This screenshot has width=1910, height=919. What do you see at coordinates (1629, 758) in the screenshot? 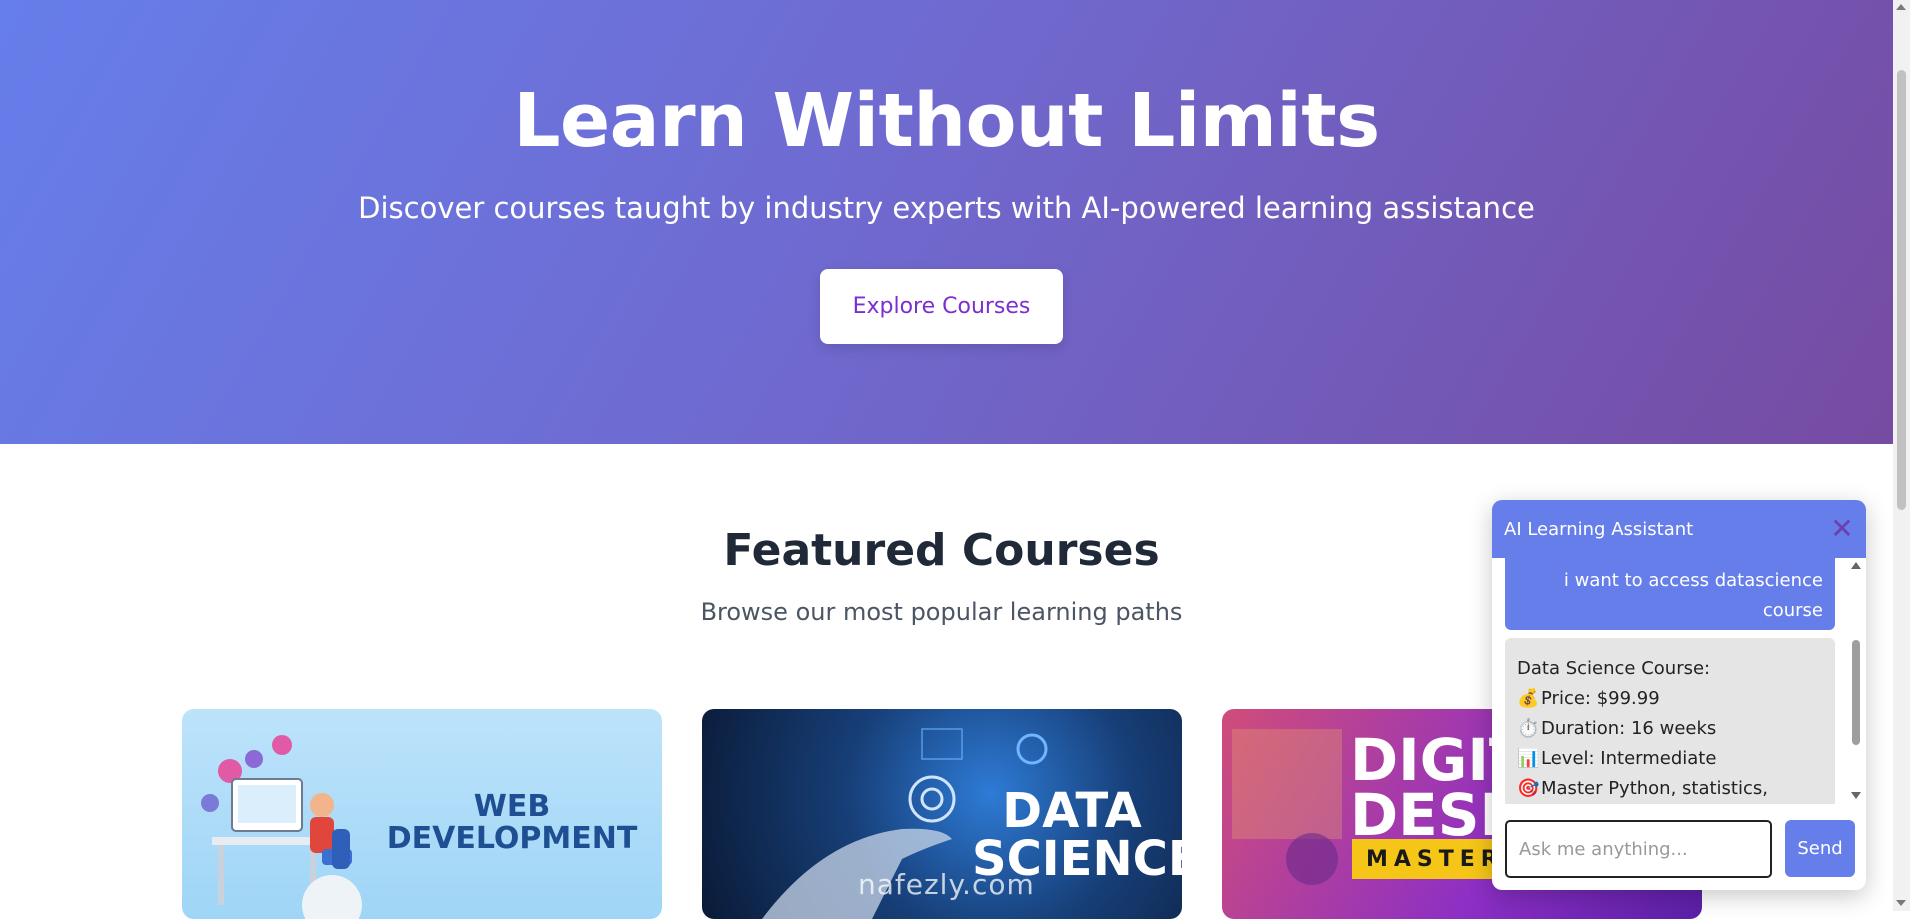
I see `bot-message-line: Level: Intermediate` at bounding box center [1629, 758].